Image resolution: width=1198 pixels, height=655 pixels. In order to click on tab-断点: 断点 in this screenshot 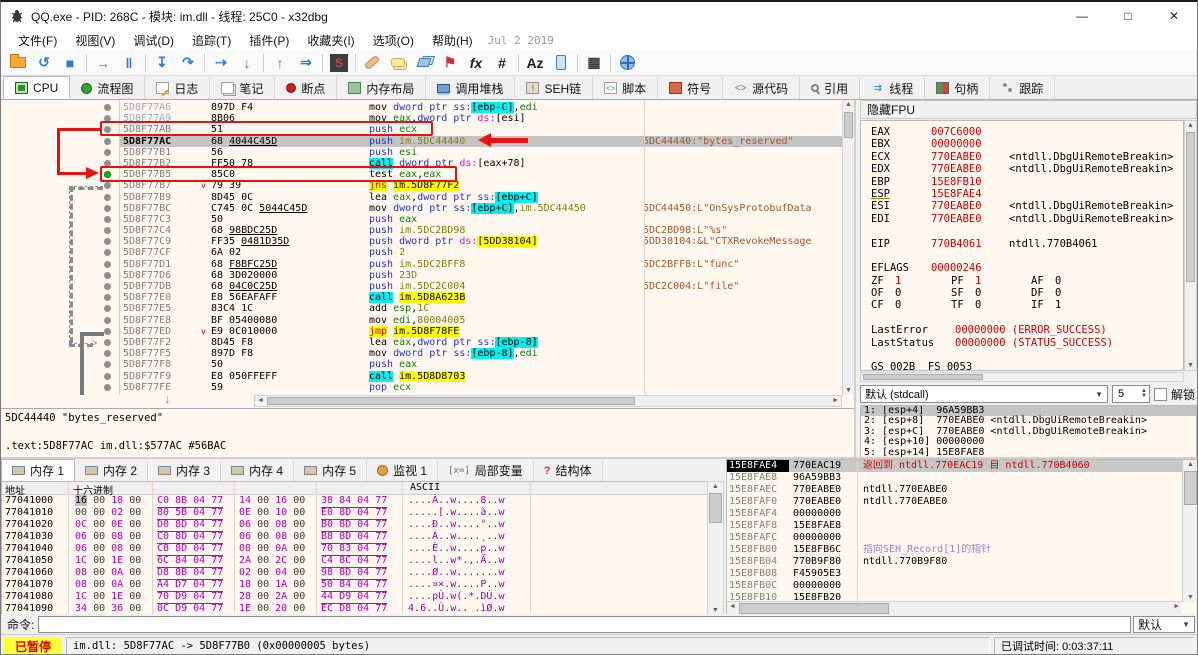, I will do `click(306, 88)`.